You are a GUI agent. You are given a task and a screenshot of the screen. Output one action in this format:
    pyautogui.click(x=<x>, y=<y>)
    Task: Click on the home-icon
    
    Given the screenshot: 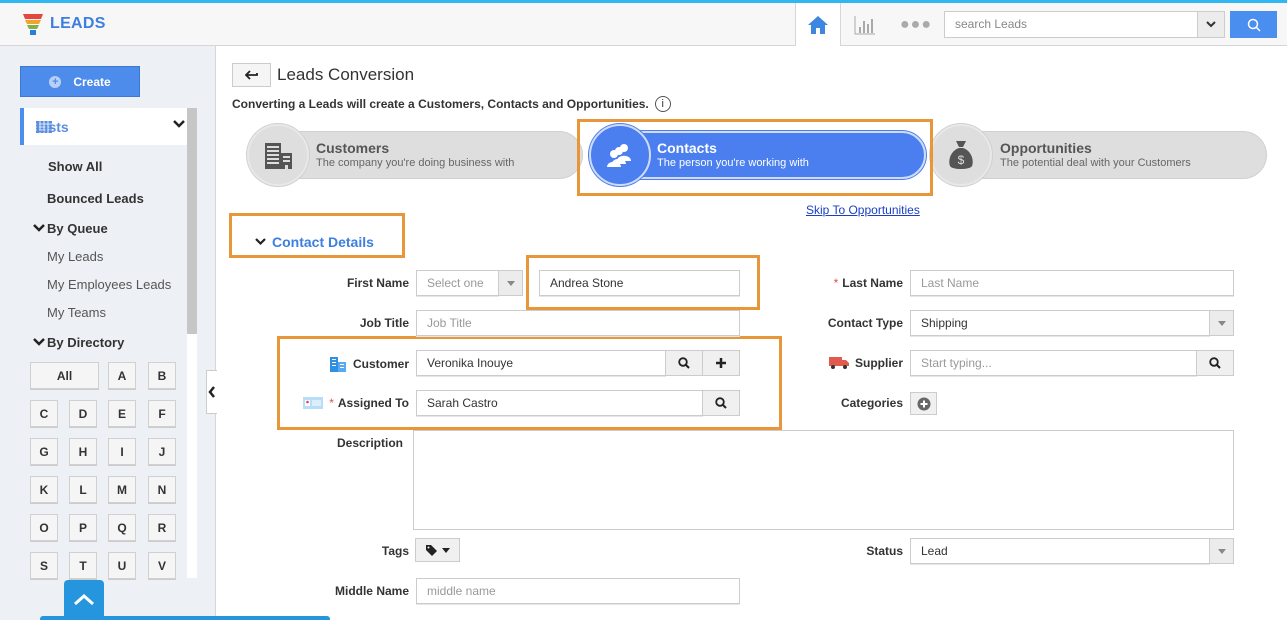 What is the action you would take?
    pyautogui.click(x=818, y=24)
    